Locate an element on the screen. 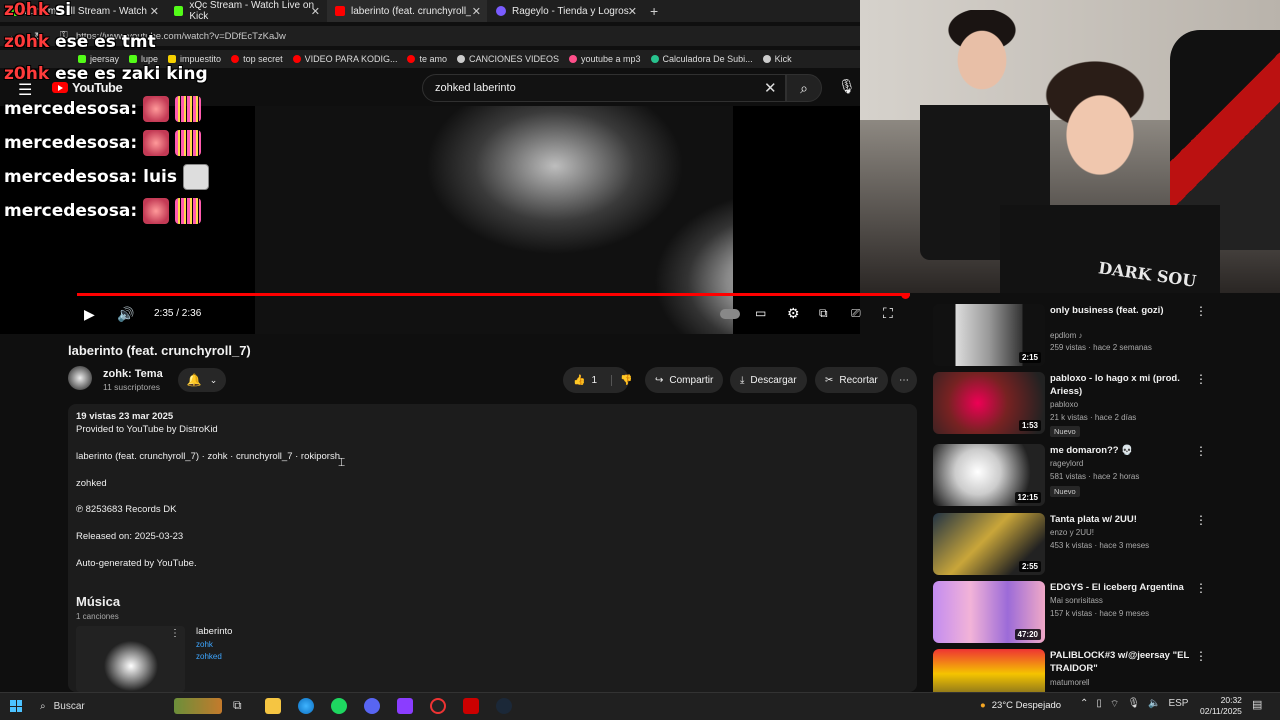  thumbs-up-icon: 👍 is located at coordinates (579, 380).